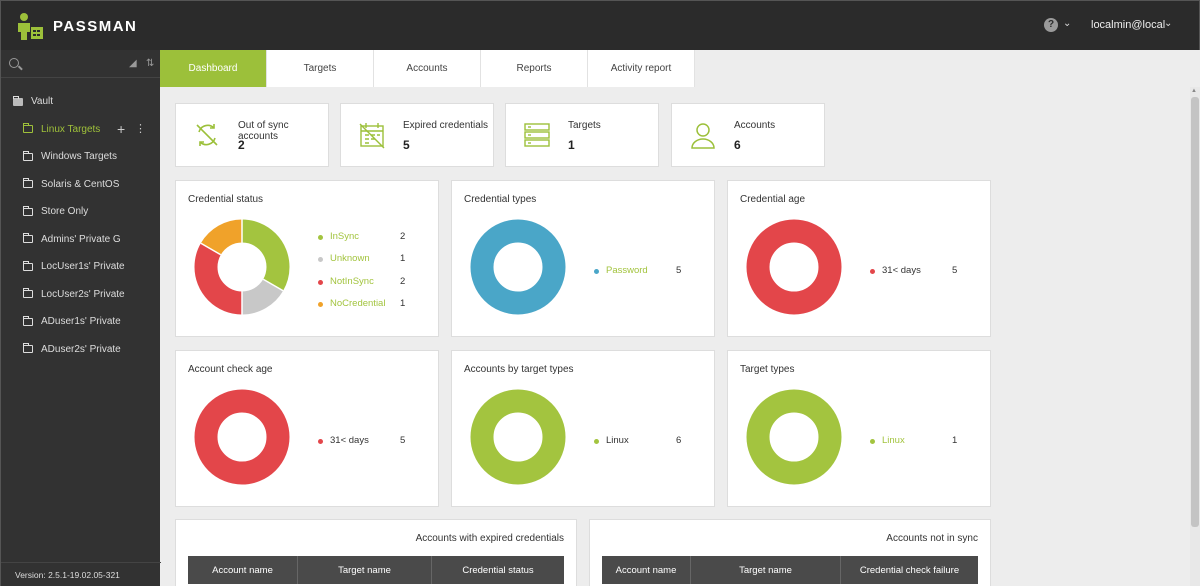 The height and width of the screenshot is (586, 1200). I want to click on legend-name: Linux, so click(893, 440).